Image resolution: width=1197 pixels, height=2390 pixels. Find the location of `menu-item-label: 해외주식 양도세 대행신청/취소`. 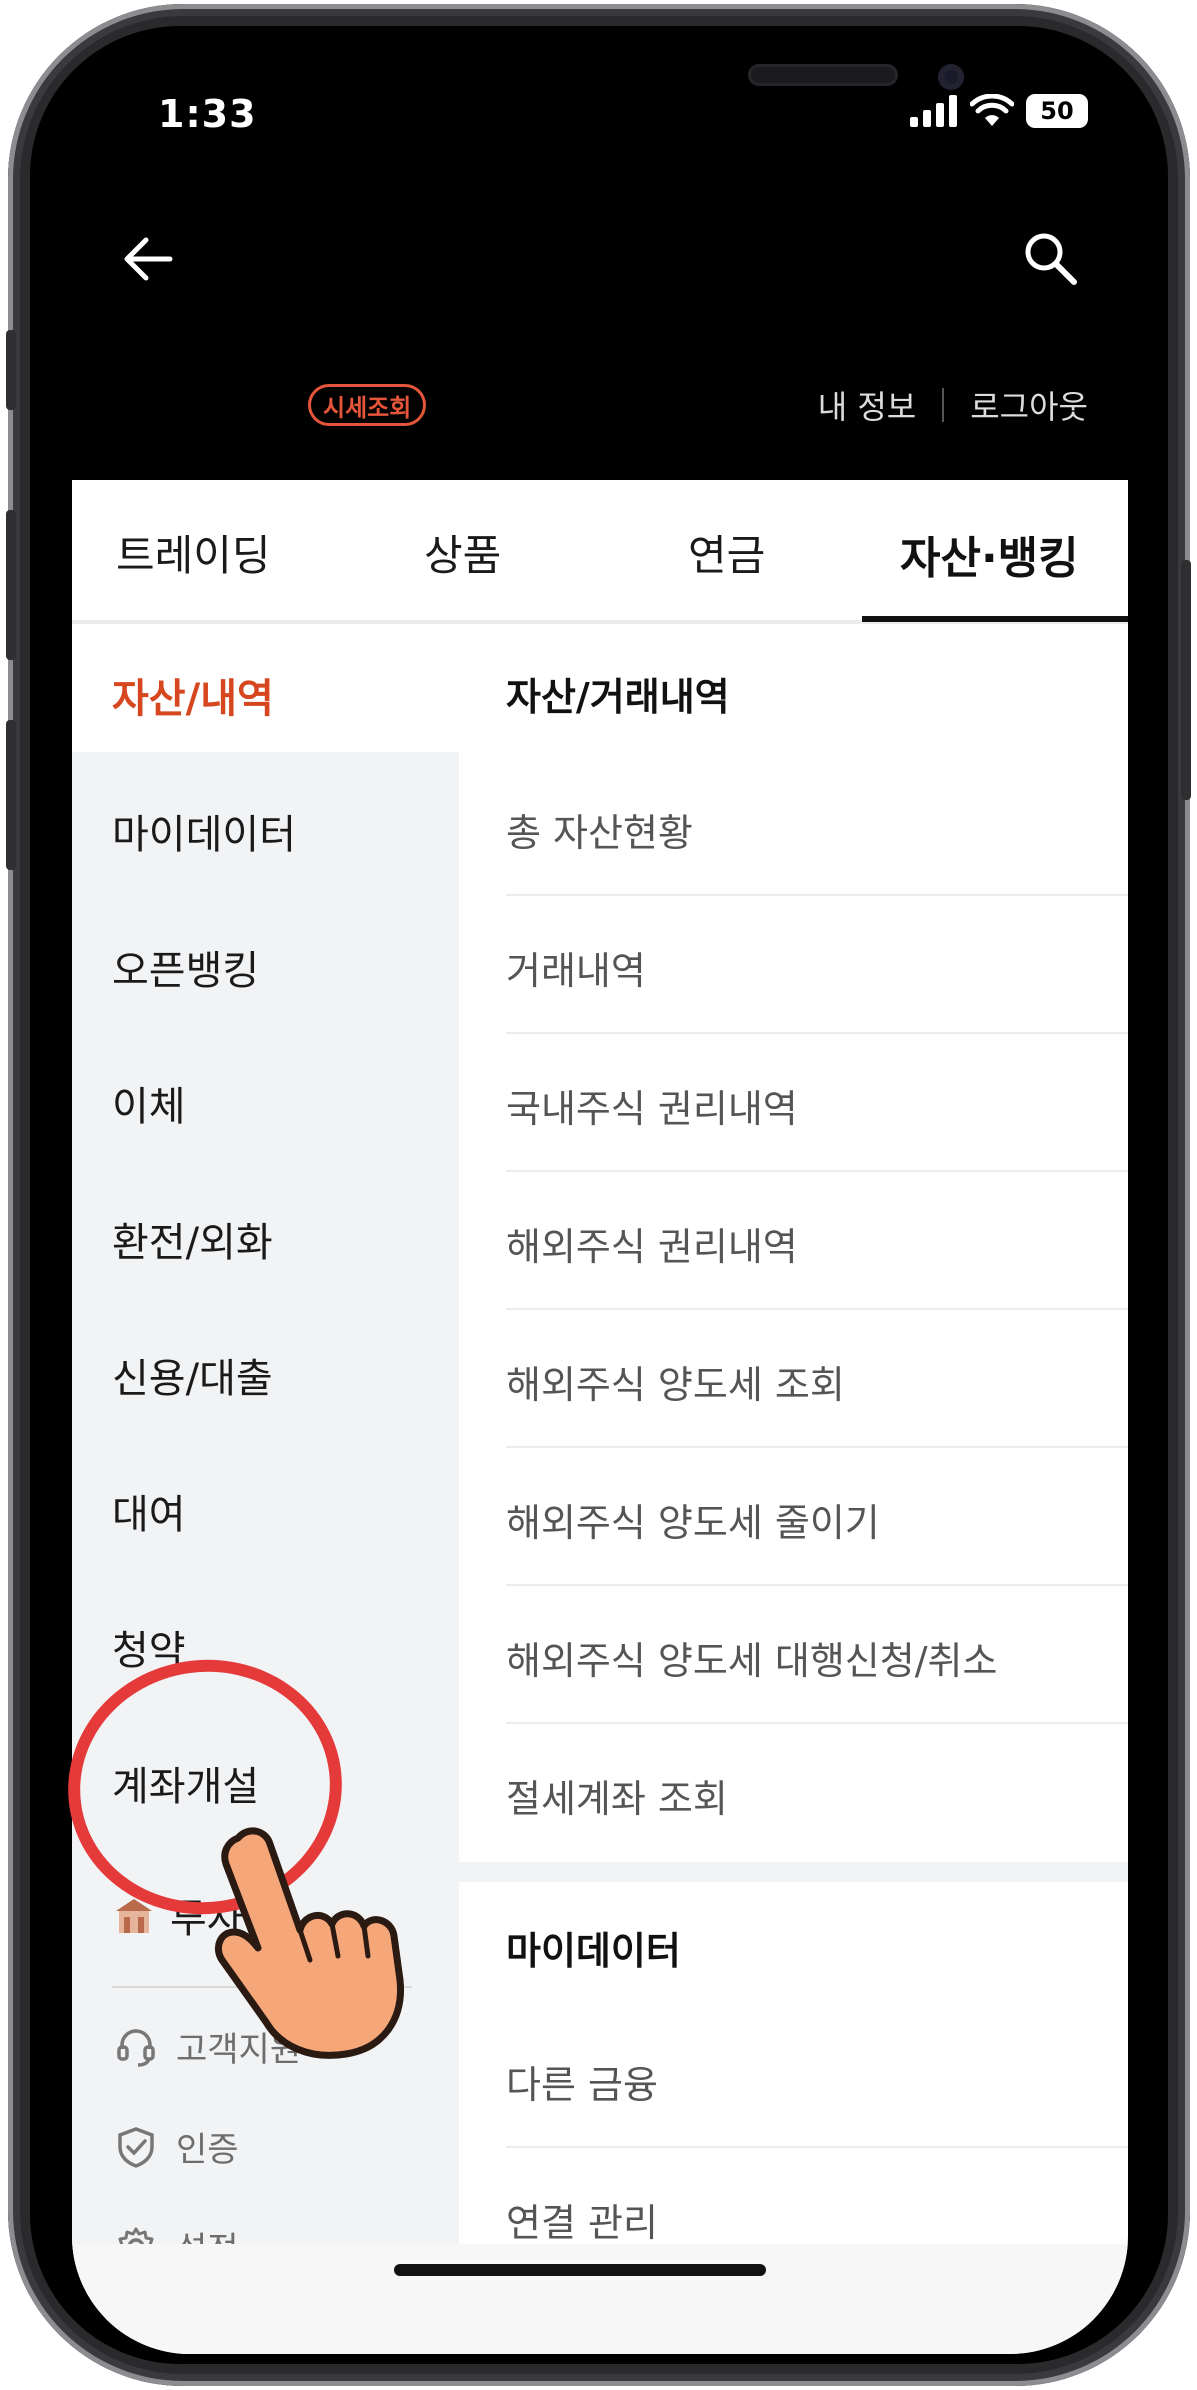

menu-item-label: 해외주식 양도세 대행신청/취소 is located at coordinates (752, 1661).